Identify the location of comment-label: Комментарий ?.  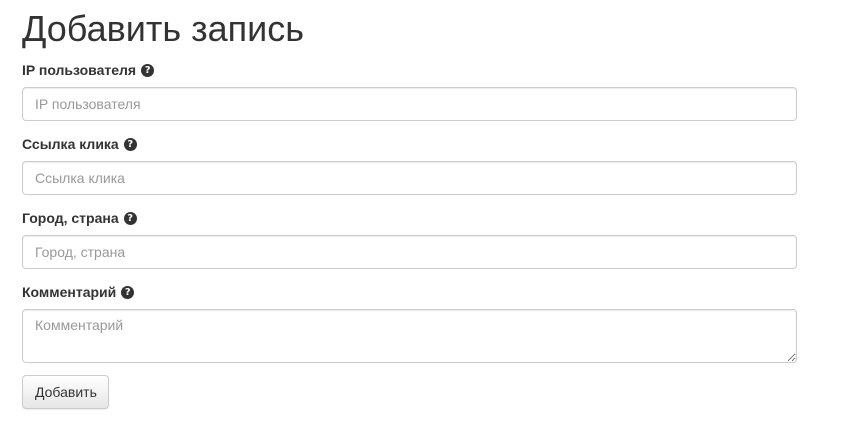
(409, 292).